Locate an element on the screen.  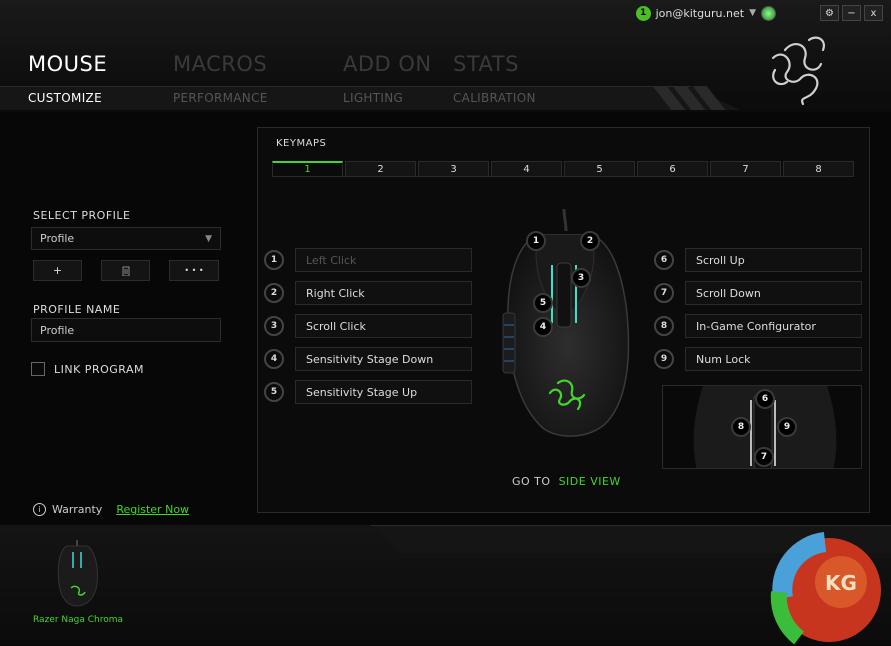
mouse-marker-1: 1 is located at coordinates (536, 241).